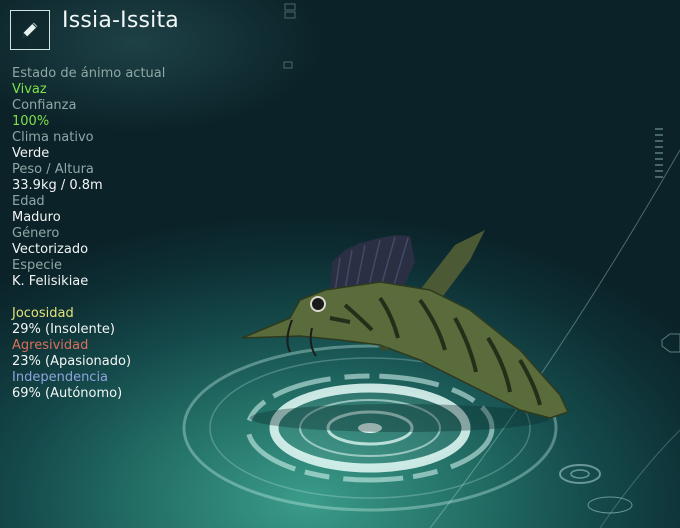 The height and width of the screenshot is (528, 680). I want to click on trait-value: 23% (Apasionado), so click(72, 361).